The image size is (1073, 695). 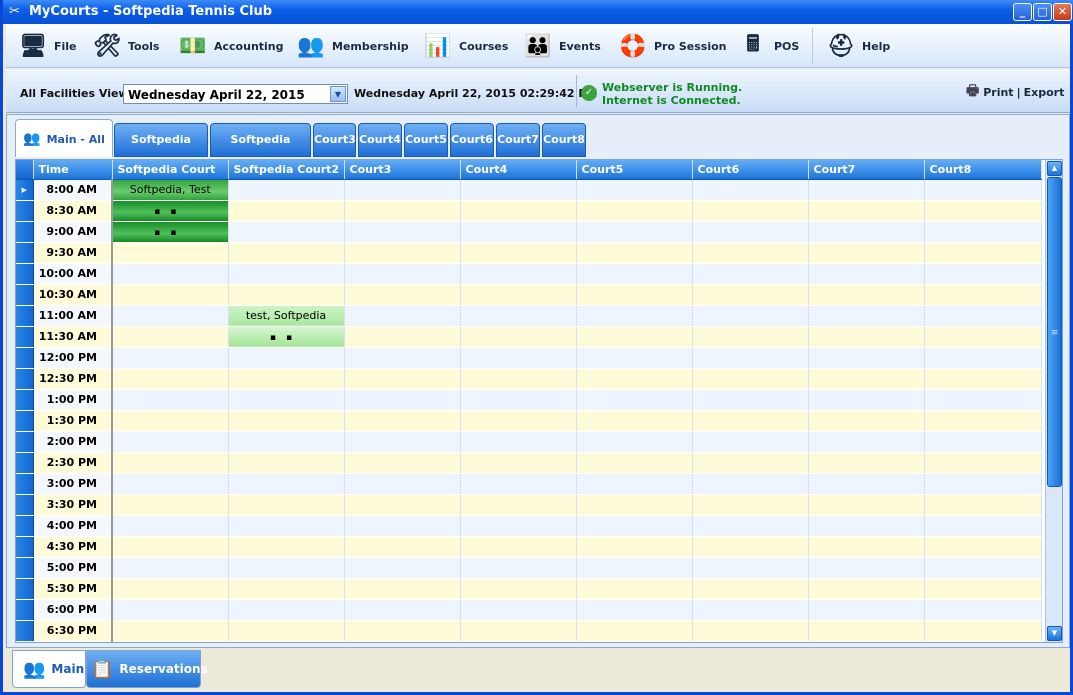 What do you see at coordinates (1054, 332) in the screenshot?
I see `scroll-thumb: ≡` at bounding box center [1054, 332].